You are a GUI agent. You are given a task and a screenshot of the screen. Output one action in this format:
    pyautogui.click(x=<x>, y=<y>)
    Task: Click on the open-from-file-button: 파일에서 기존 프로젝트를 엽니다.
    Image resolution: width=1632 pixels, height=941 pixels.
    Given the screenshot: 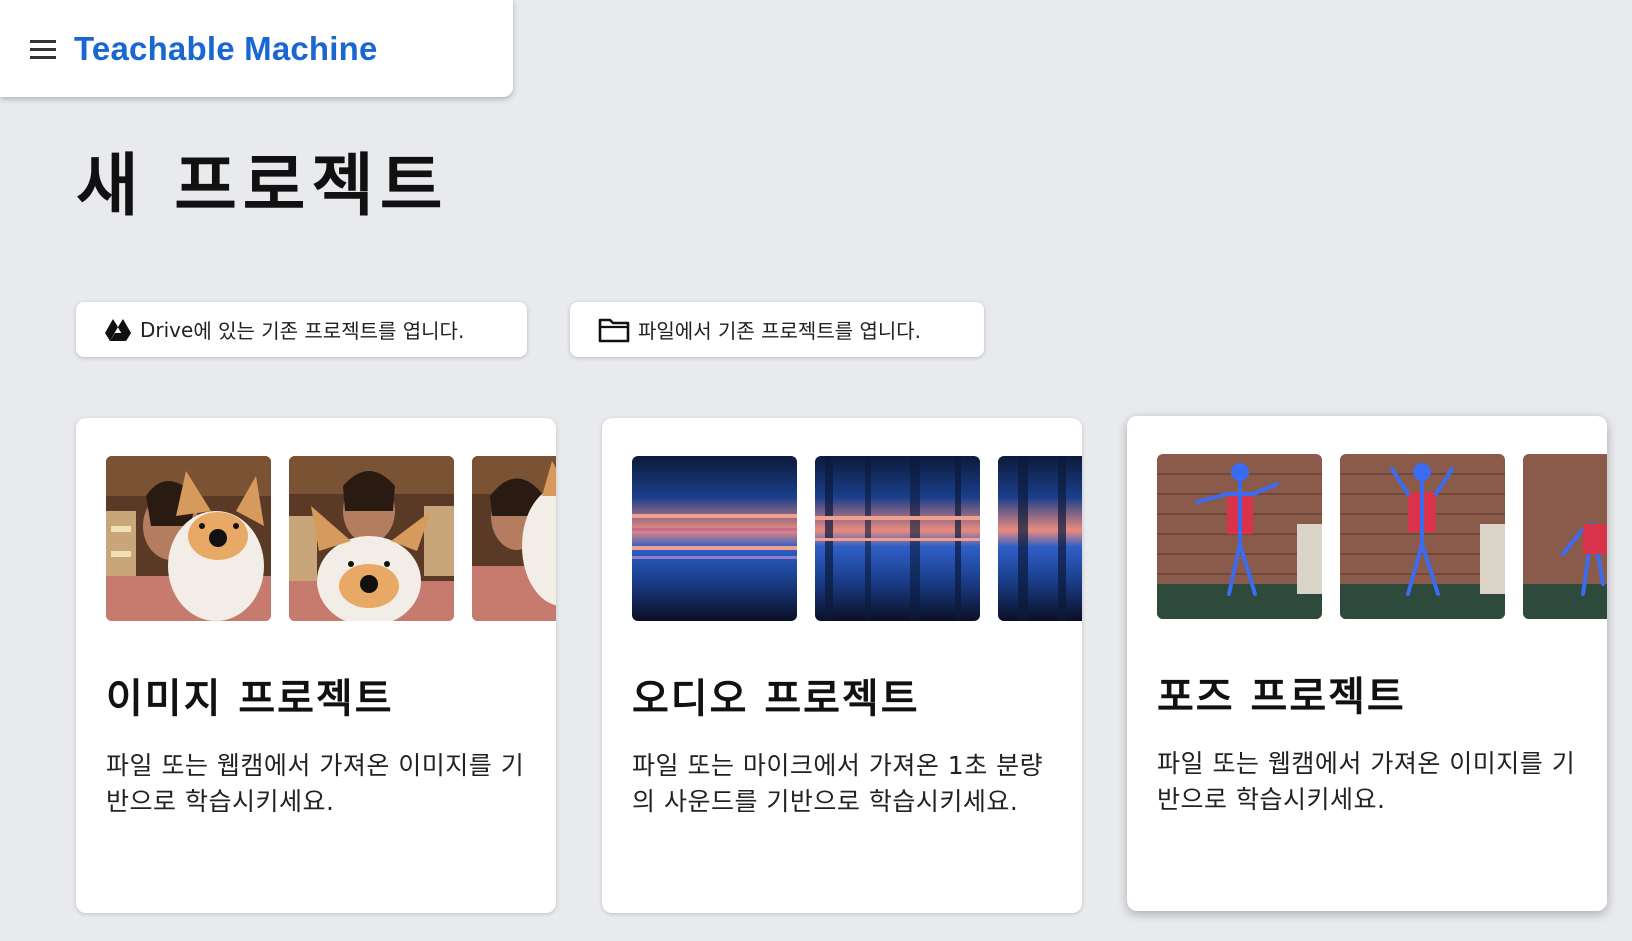 What is the action you would take?
    pyautogui.click(x=777, y=329)
    